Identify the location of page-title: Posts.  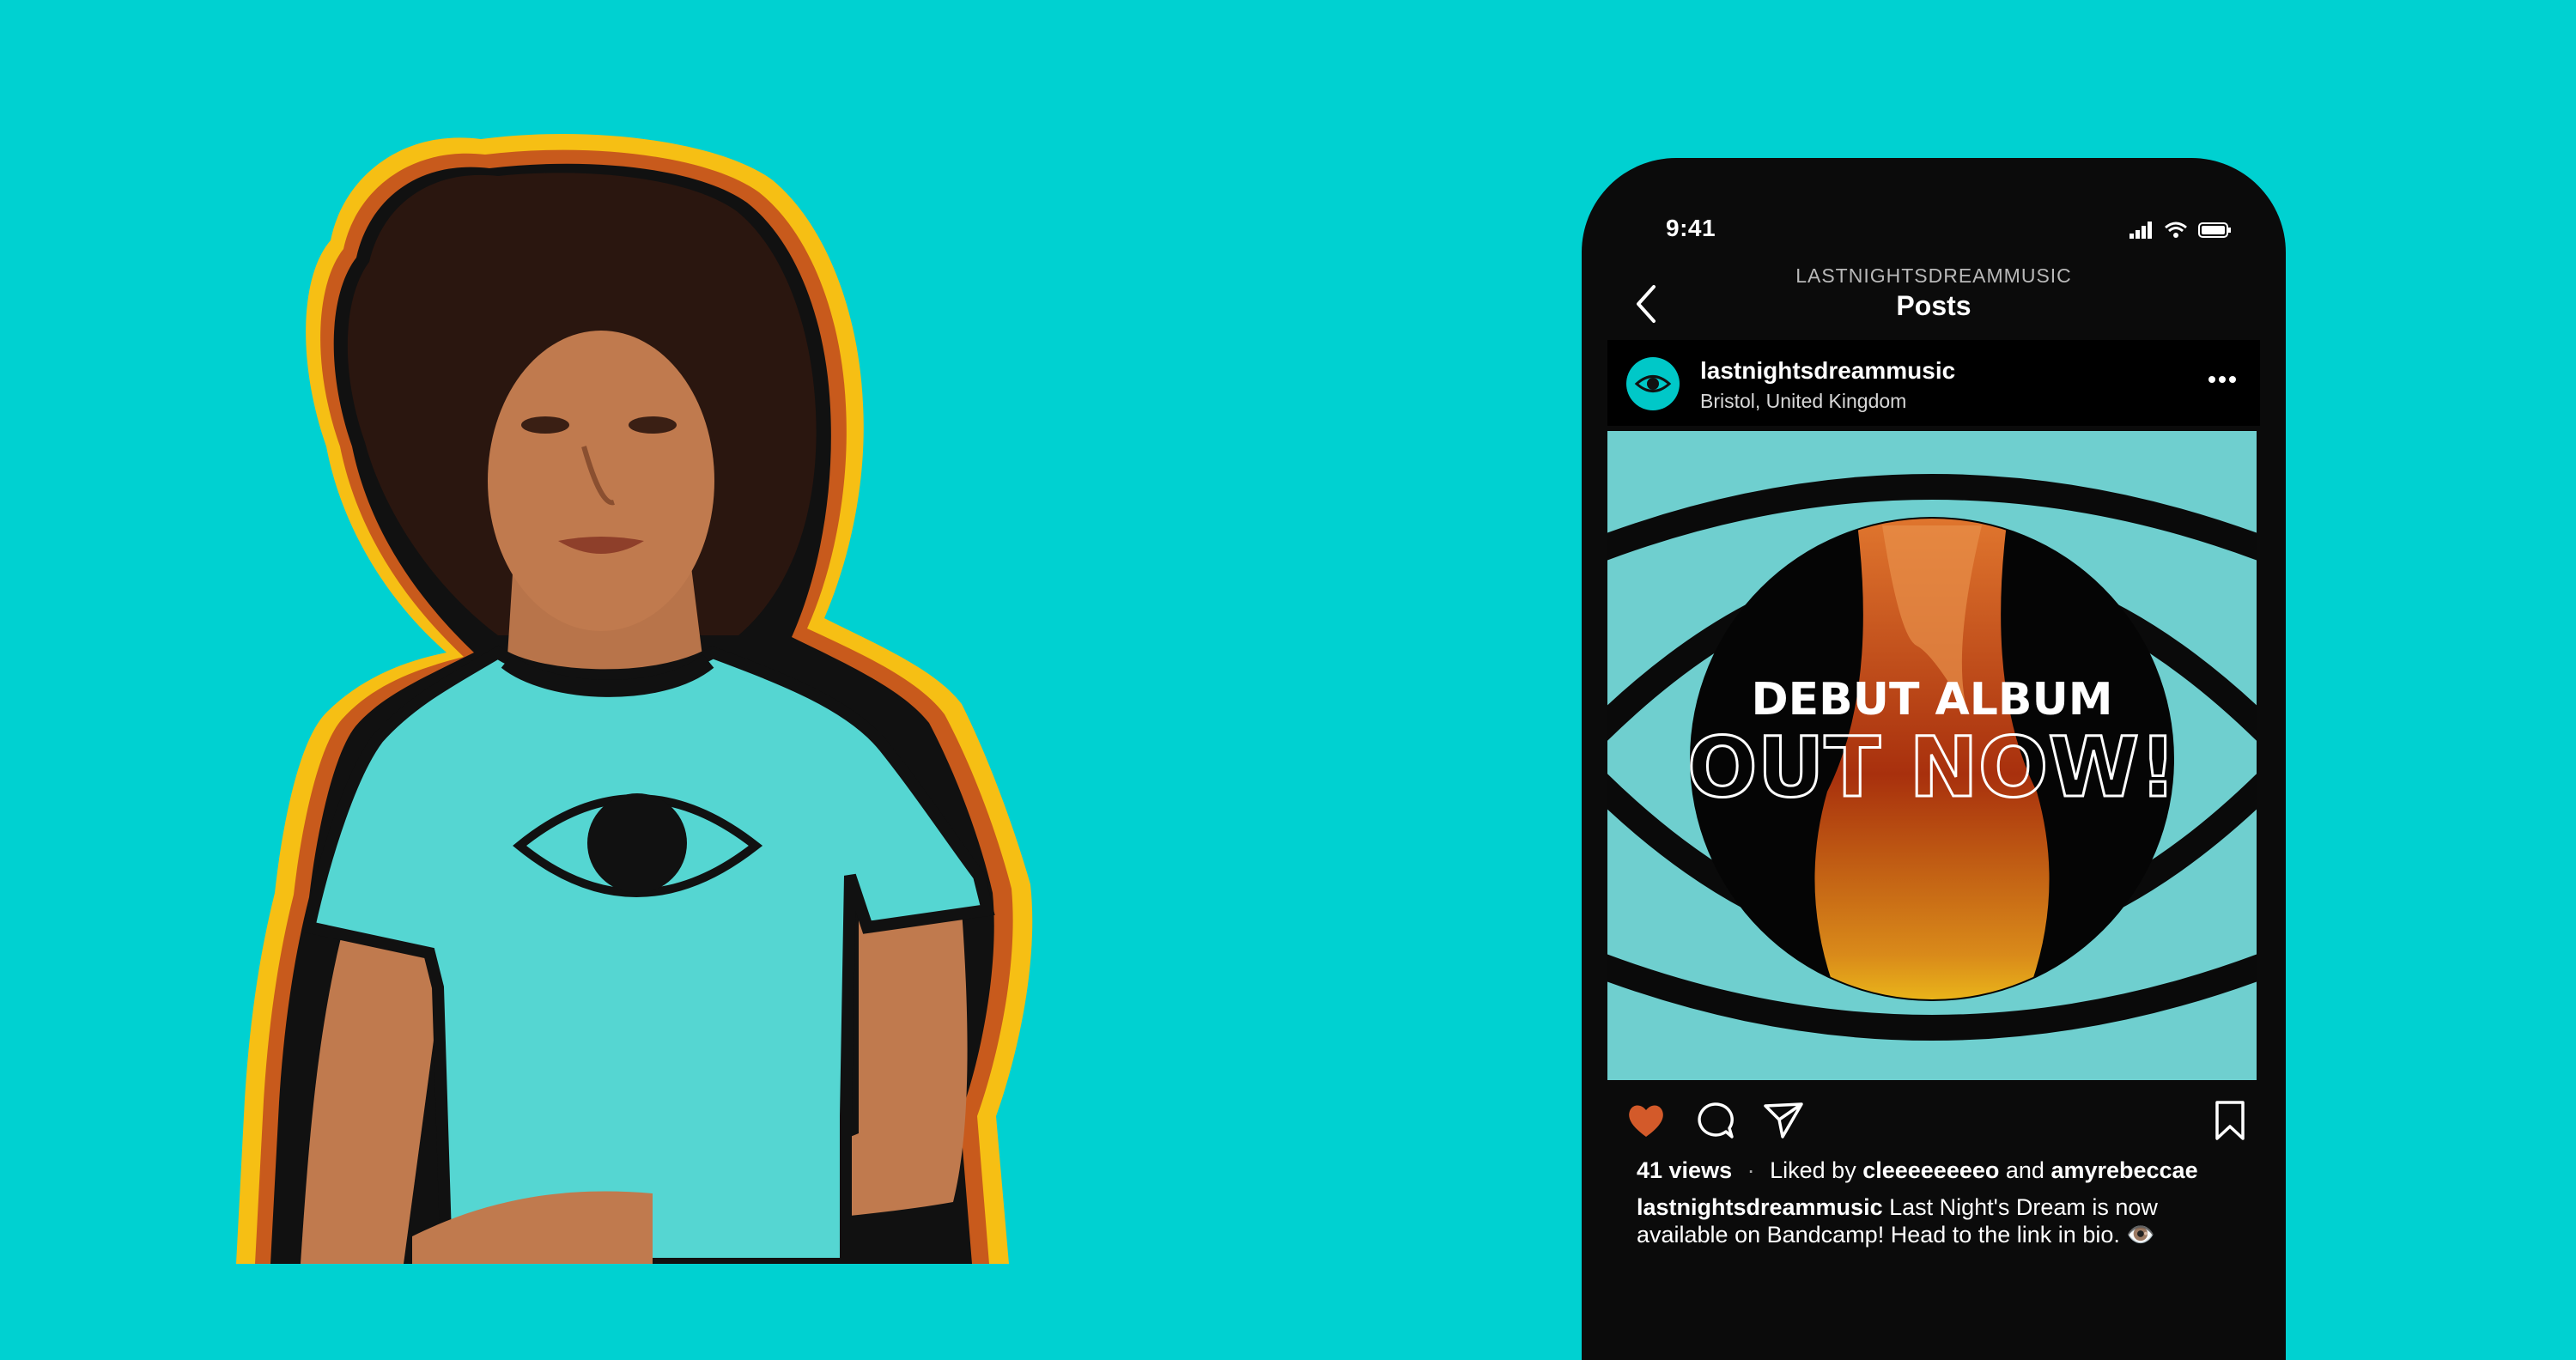
(1933, 306).